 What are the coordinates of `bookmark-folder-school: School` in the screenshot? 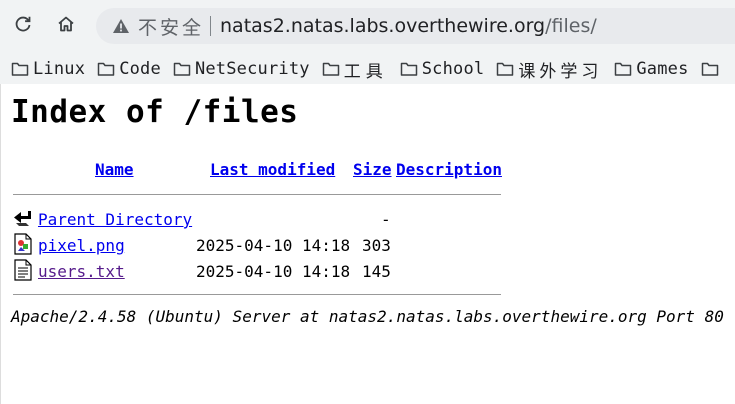 It's located at (442, 69).